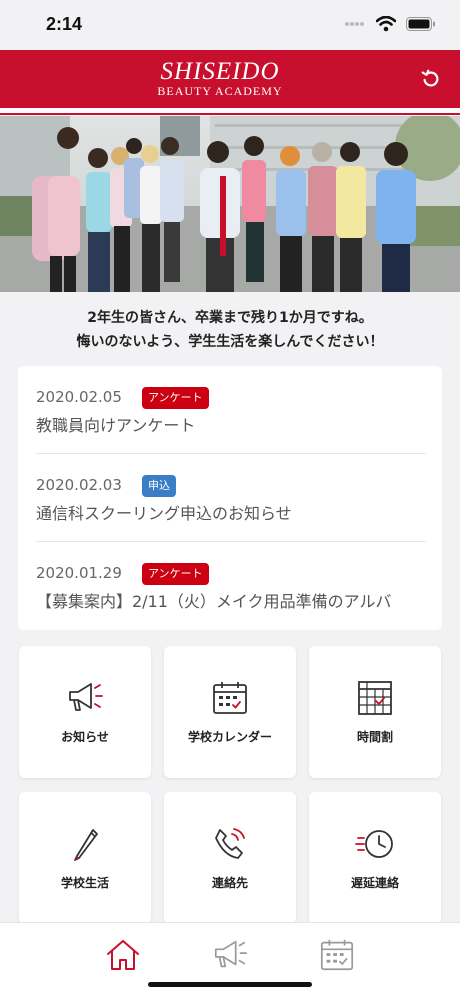 The image size is (460, 996). Describe the element at coordinates (159, 486) in the screenshot. I see `category-badge: 申込` at that location.